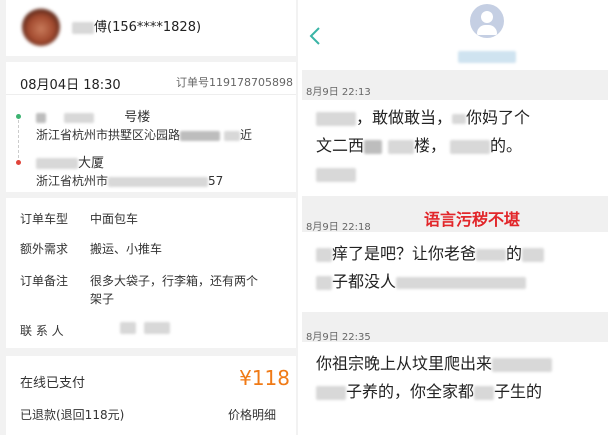 The image size is (608, 435). I want to click on message-line: 子养的，你全家都 子生的, so click(462, 392).